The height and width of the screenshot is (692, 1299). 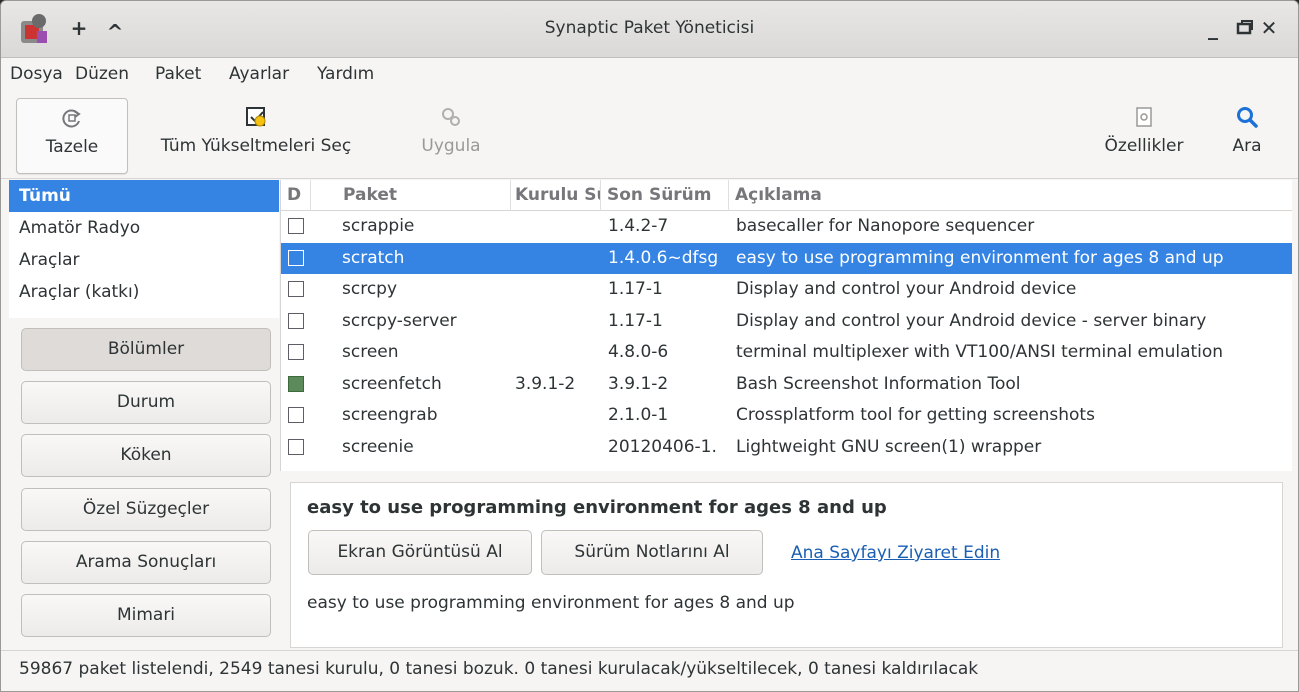 I want to click on properties-label: Özellikler, so click(x=1144, y=146).